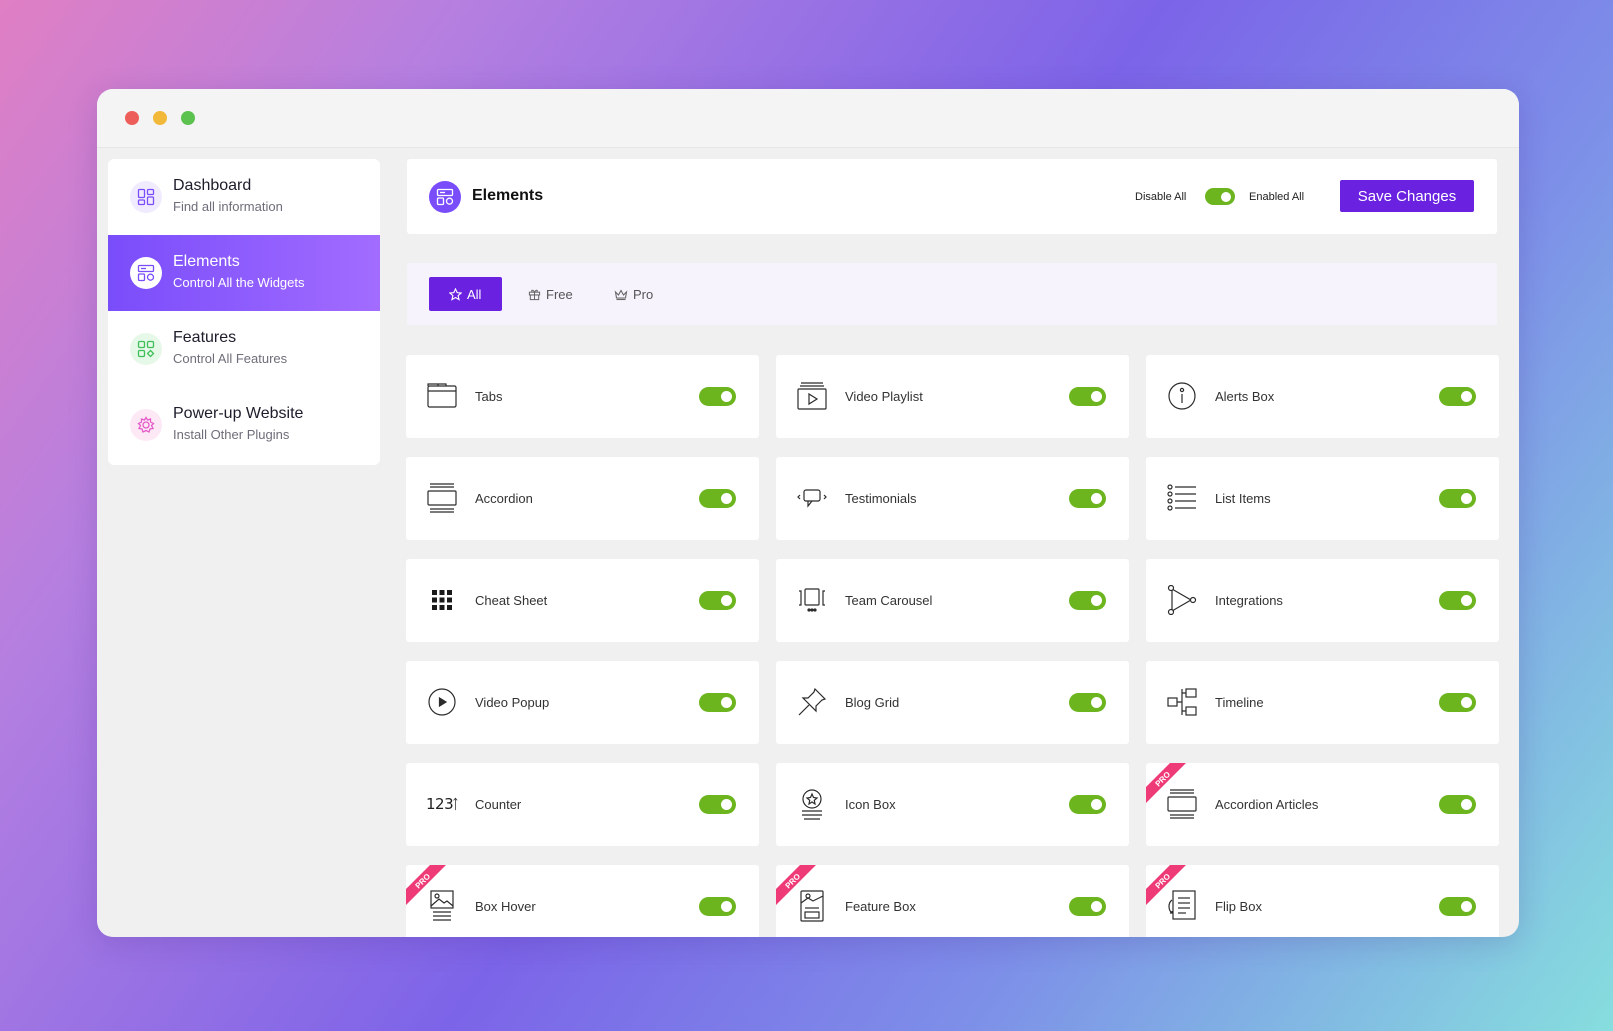 Image resolution: width=1613 pixels, height=1031 pixels. Describe the element at coordinates (582, 498) in the screenshot. I see `widget-card-accordion: Accordion` at that location.